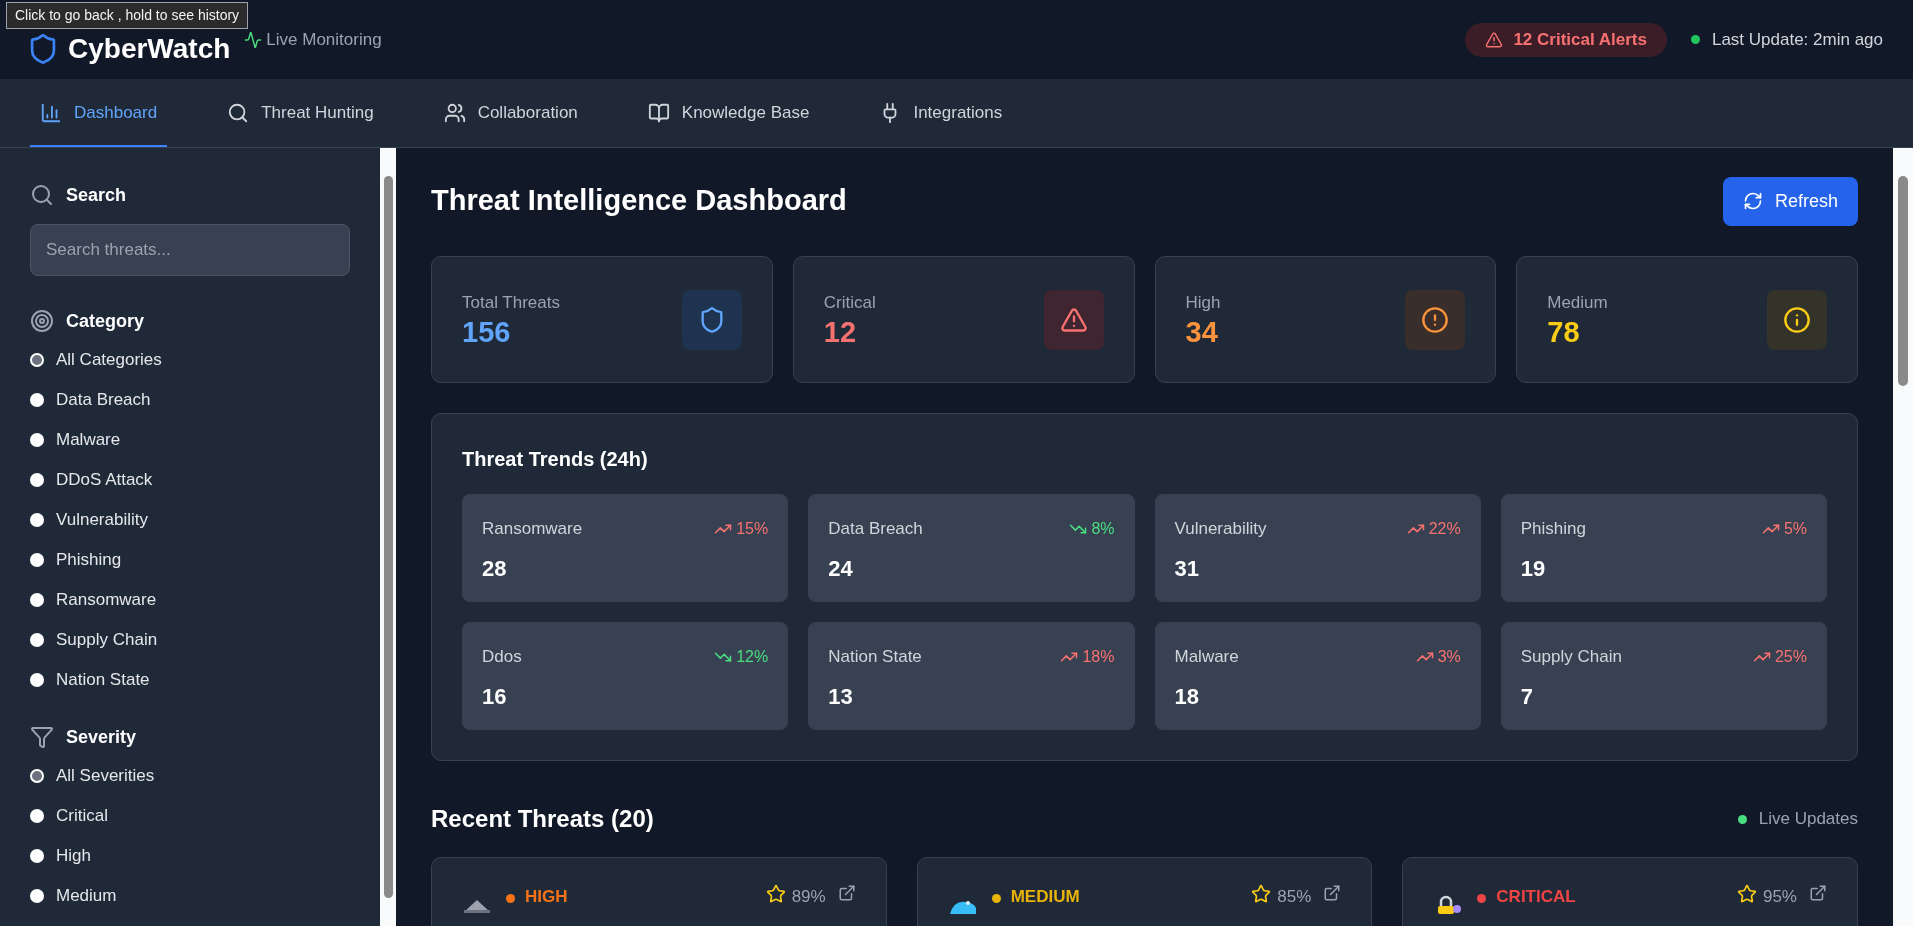 The image size is (1913, 926). Describe the element at coordinates (1294, 897) in the screenshot. I see `confidence-score: 85%` at that location.